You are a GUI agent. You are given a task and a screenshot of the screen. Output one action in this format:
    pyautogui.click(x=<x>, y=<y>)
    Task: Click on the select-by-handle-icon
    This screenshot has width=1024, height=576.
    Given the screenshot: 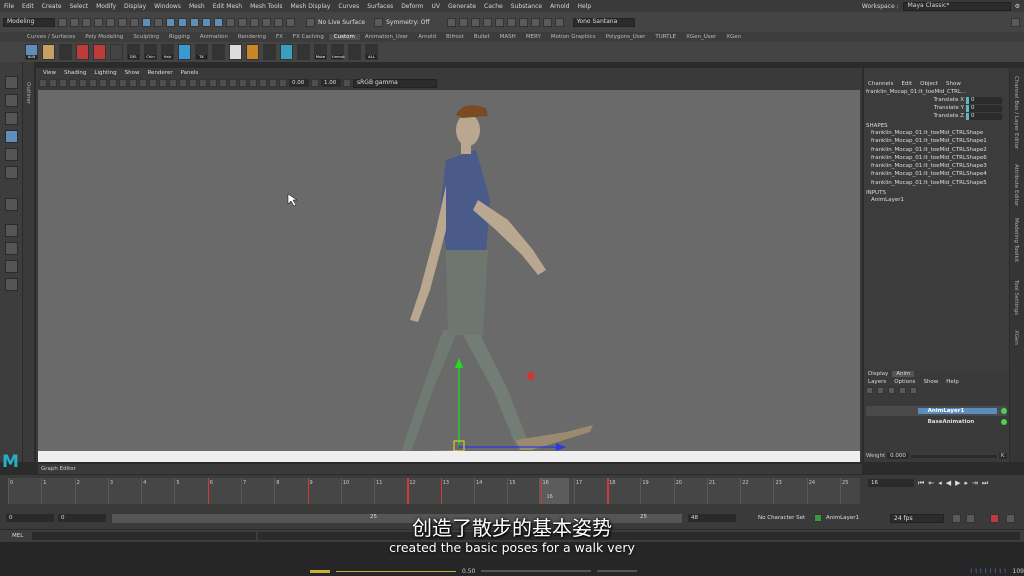 What is the action you would take?
    pyautogui.click(x=158, y=22)
    